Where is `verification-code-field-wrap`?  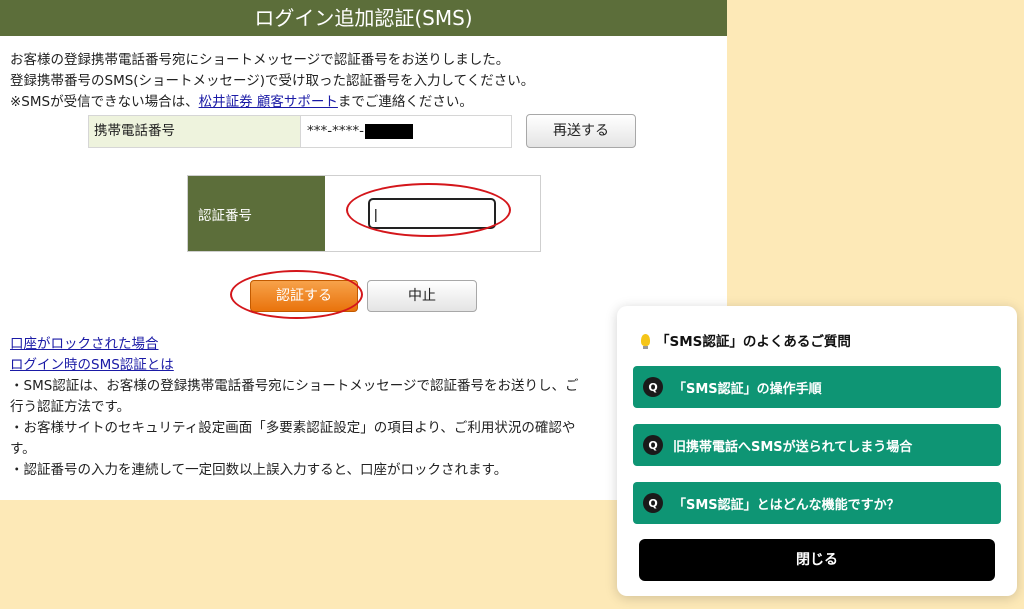 verification-code-field-wrap is located at coordinates (432, 213).